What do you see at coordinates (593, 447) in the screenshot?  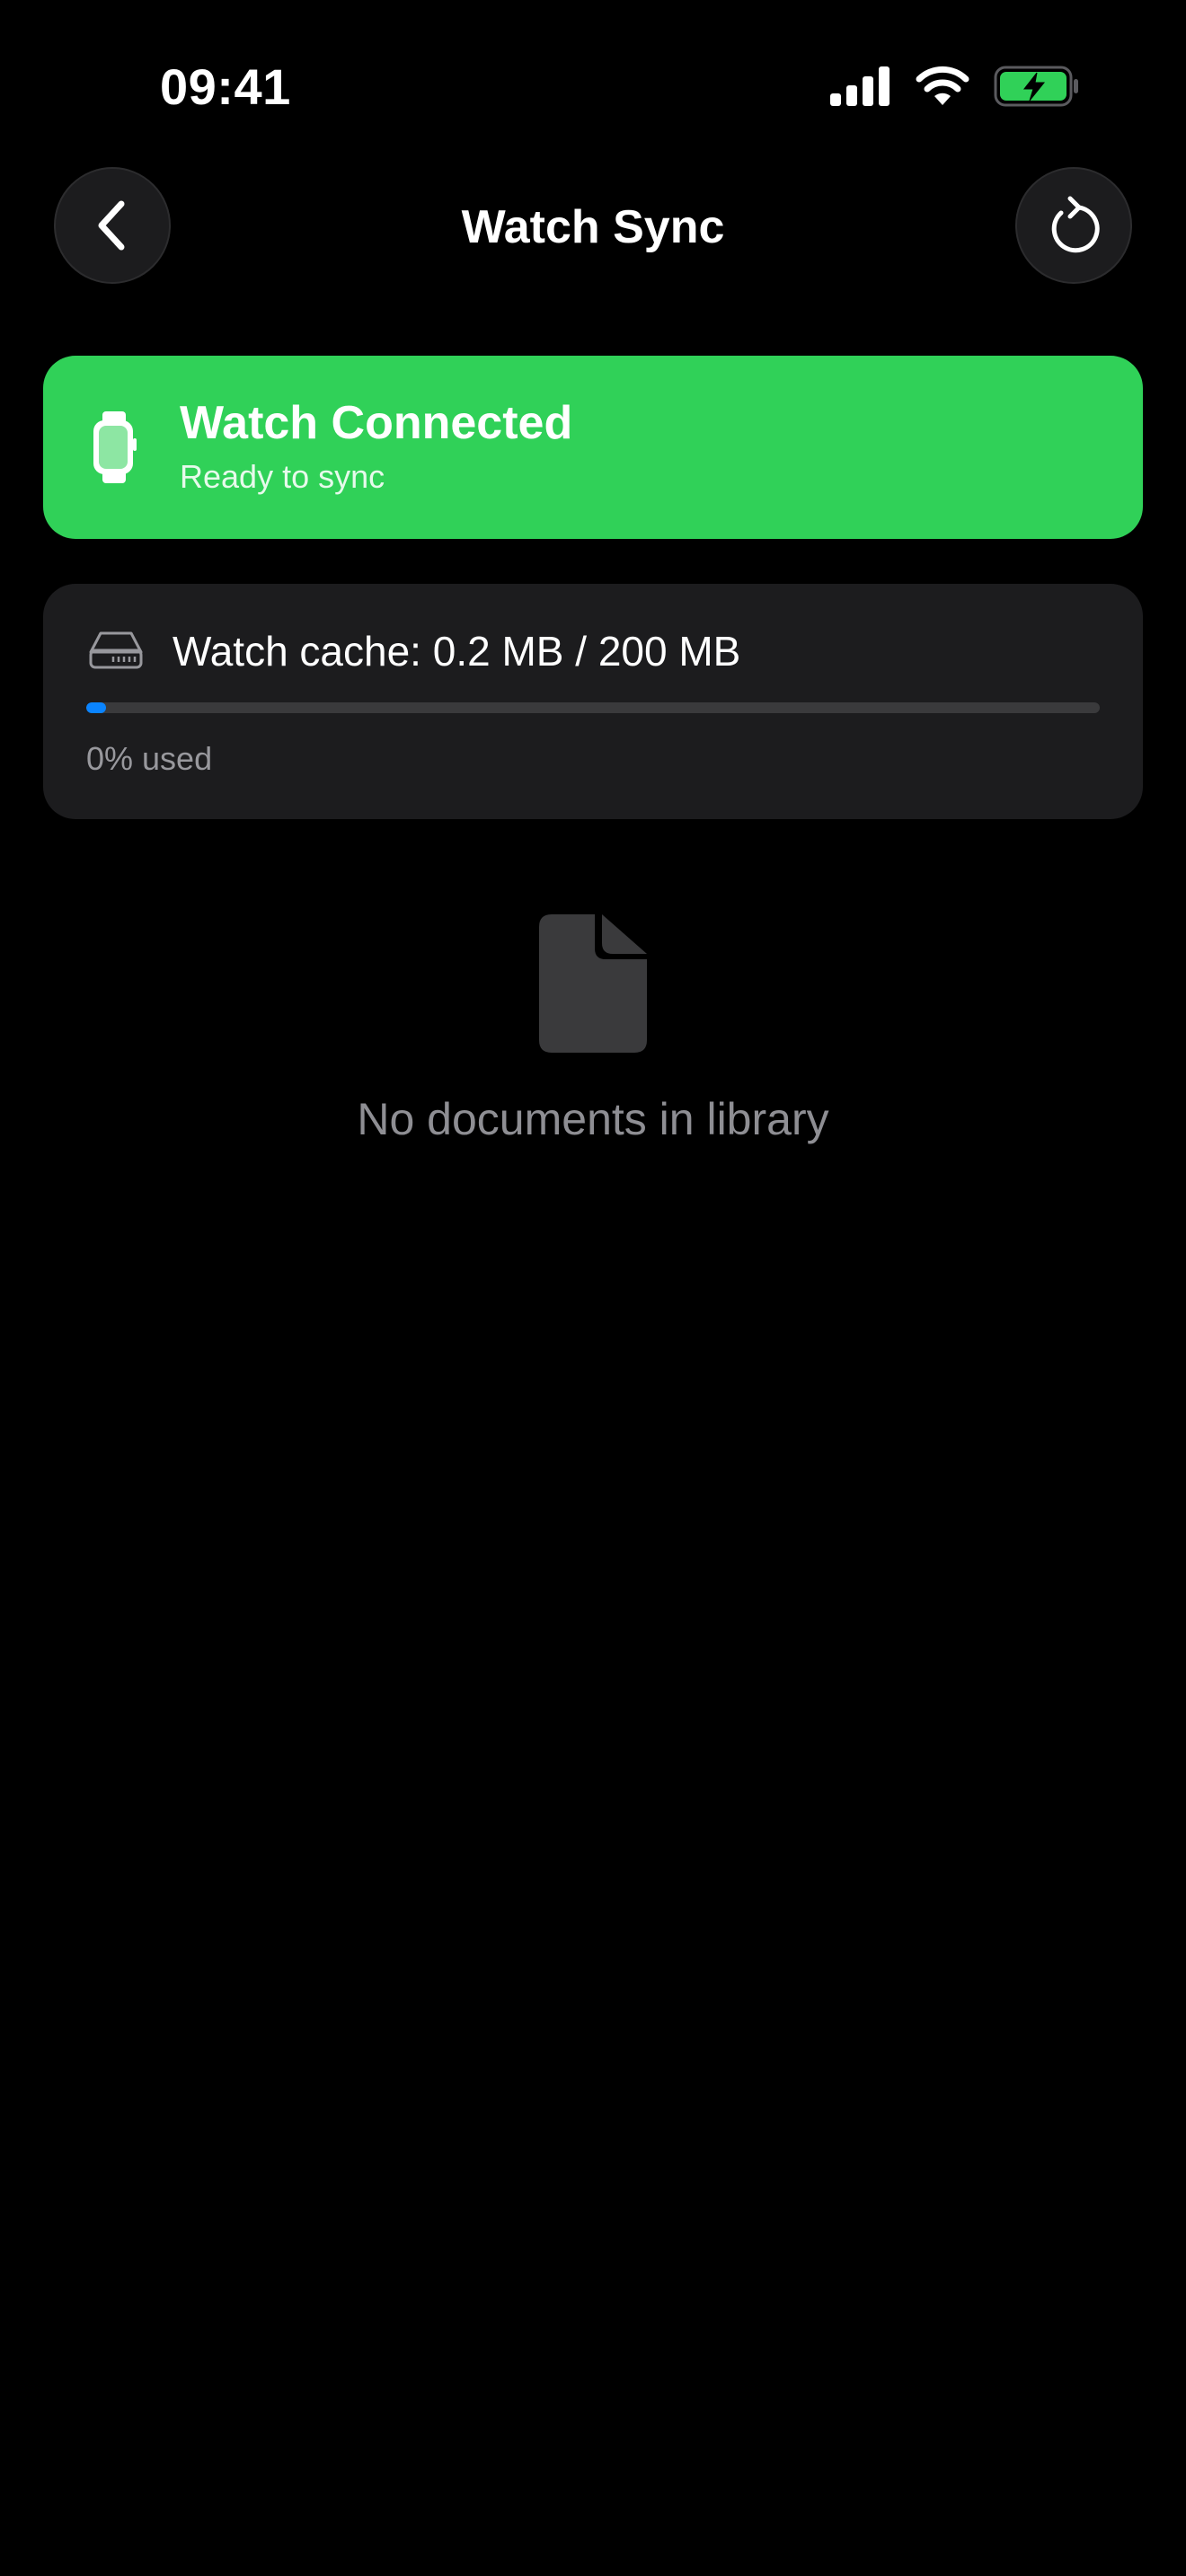 I see `connection-status-card: Watch Connected Ready to sync` at bounding box center [593, 447].